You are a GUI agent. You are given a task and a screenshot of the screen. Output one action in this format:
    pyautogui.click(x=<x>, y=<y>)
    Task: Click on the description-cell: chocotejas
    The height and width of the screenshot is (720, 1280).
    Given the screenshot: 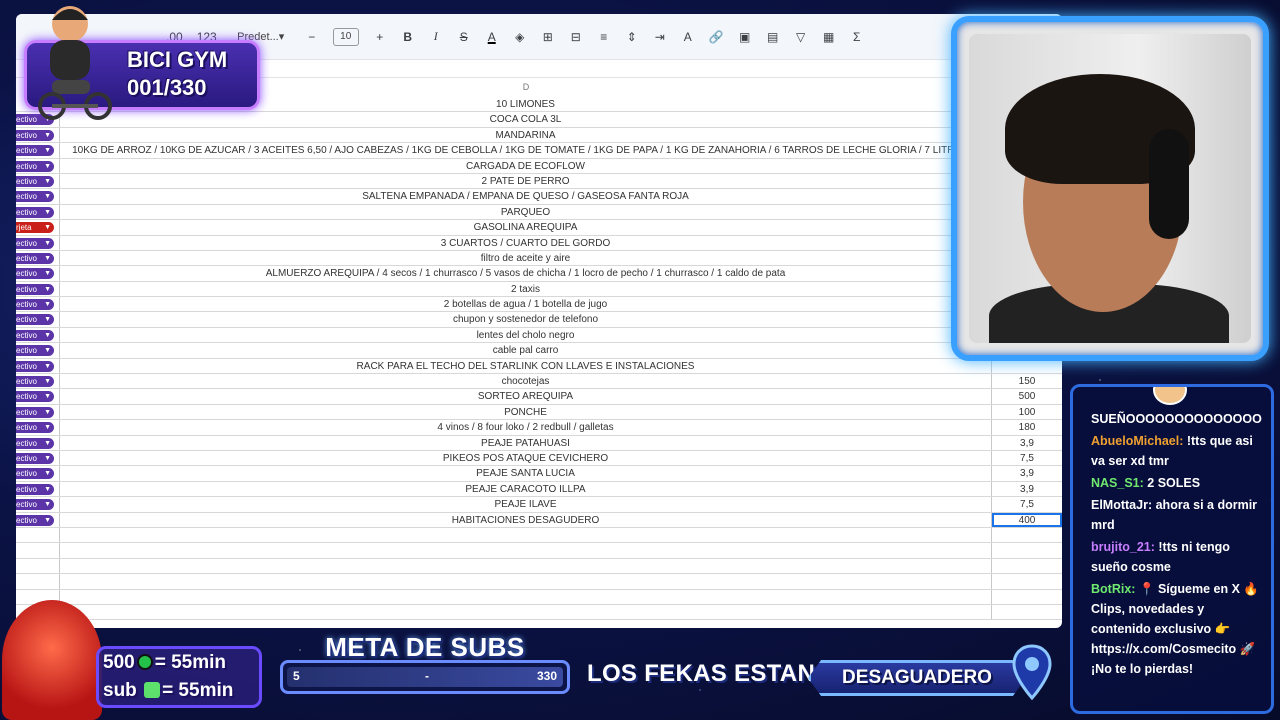 What is the action you would take?
    pyautogui.click(x=526, y=381)
    